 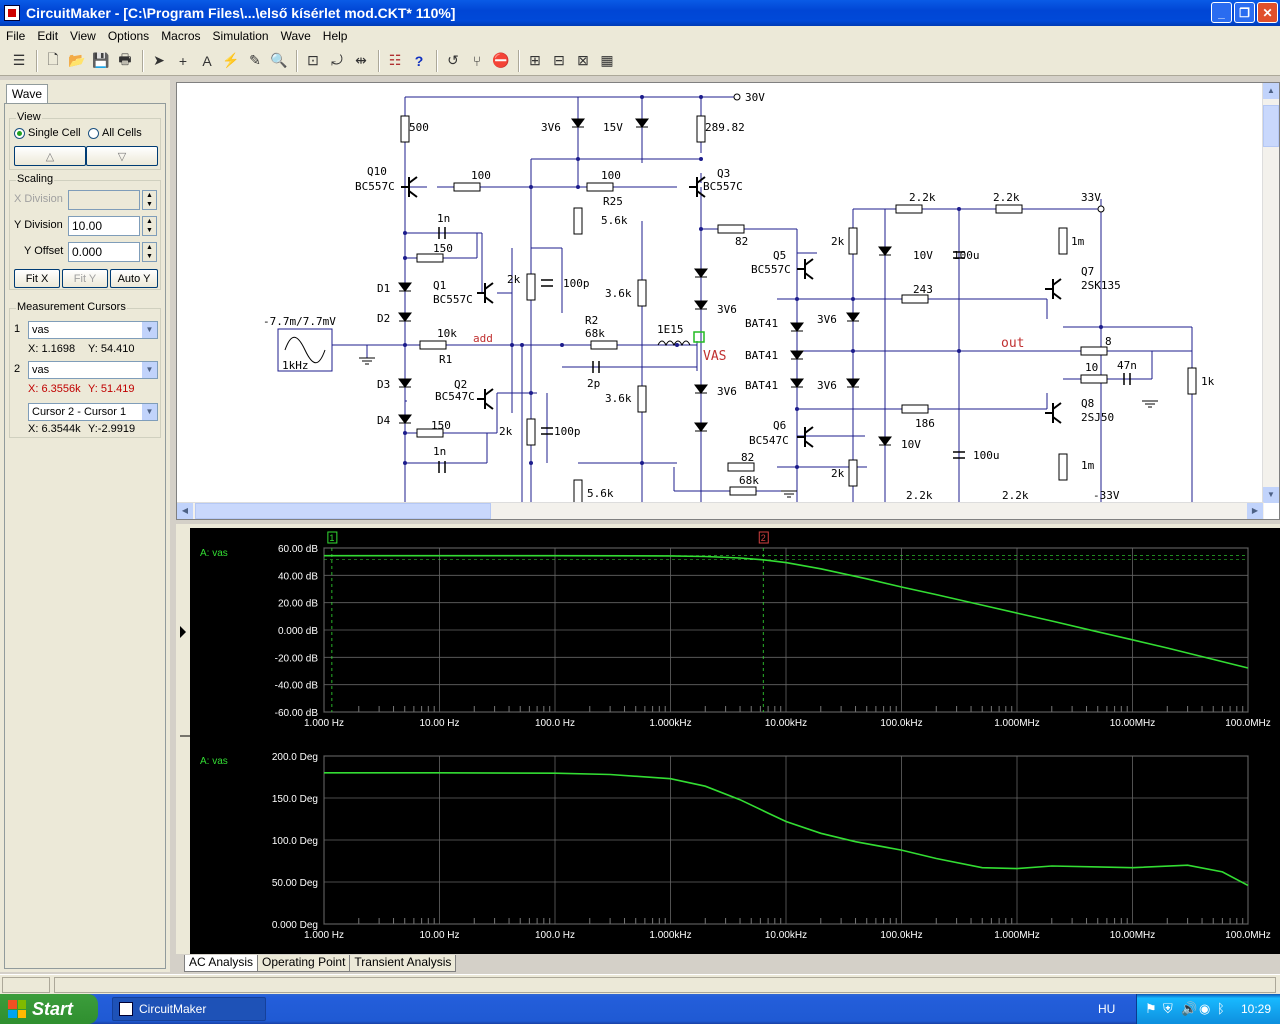 I want to click on schematic-label: Q8, so click(x=1087, y=403).